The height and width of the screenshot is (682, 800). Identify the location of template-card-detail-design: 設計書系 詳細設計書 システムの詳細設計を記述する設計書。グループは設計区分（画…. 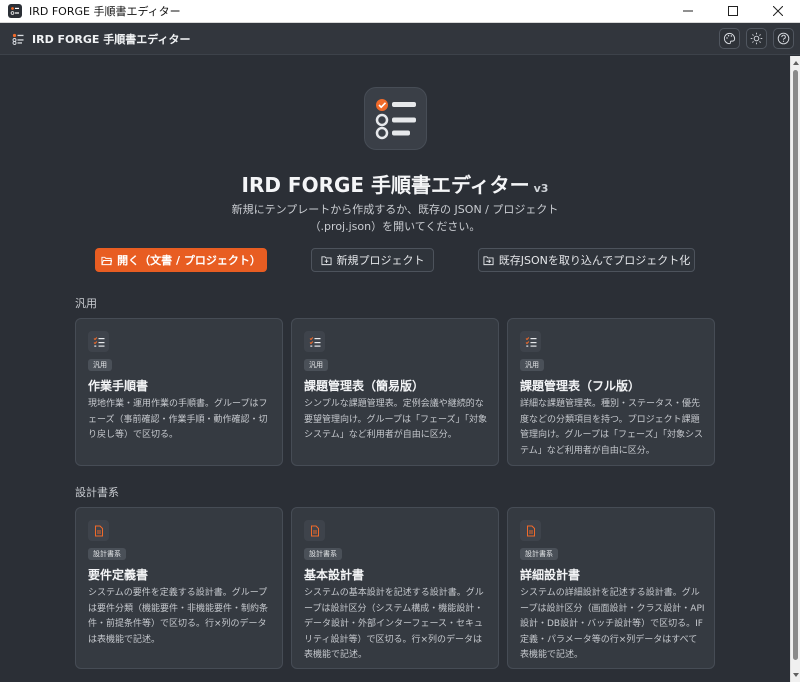
(611, 588).